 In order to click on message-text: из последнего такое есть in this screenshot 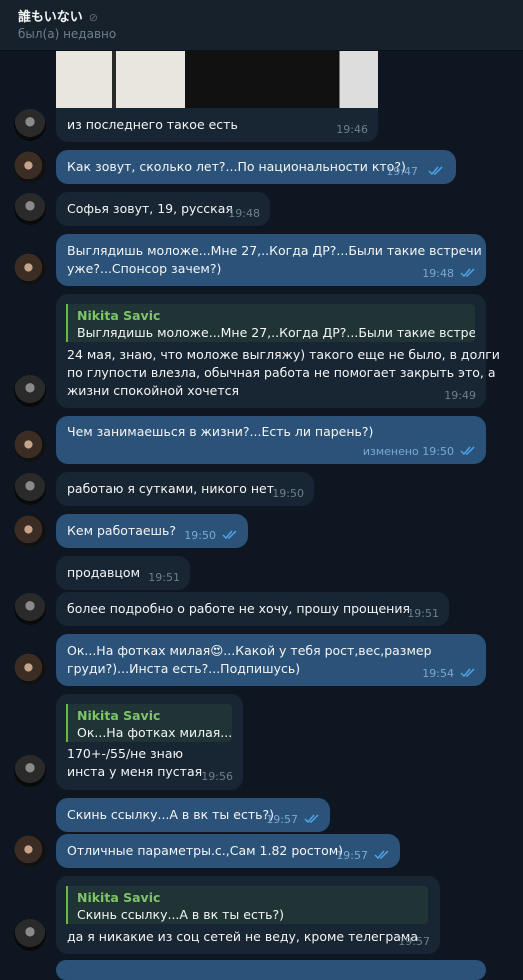, I will do `click(152, 124)`.